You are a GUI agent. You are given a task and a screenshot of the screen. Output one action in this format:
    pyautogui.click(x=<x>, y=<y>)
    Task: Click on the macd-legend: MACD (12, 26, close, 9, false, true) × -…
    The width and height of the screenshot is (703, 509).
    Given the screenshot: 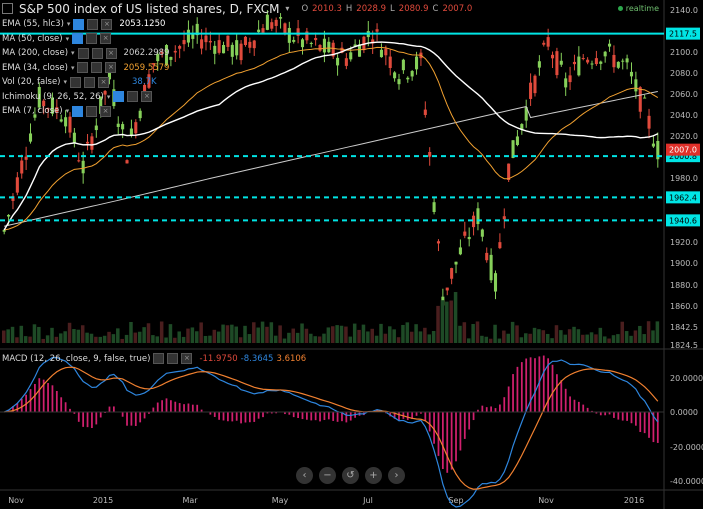 What is the action you would take?
    pyautogui.click(x=154, y=358)
    